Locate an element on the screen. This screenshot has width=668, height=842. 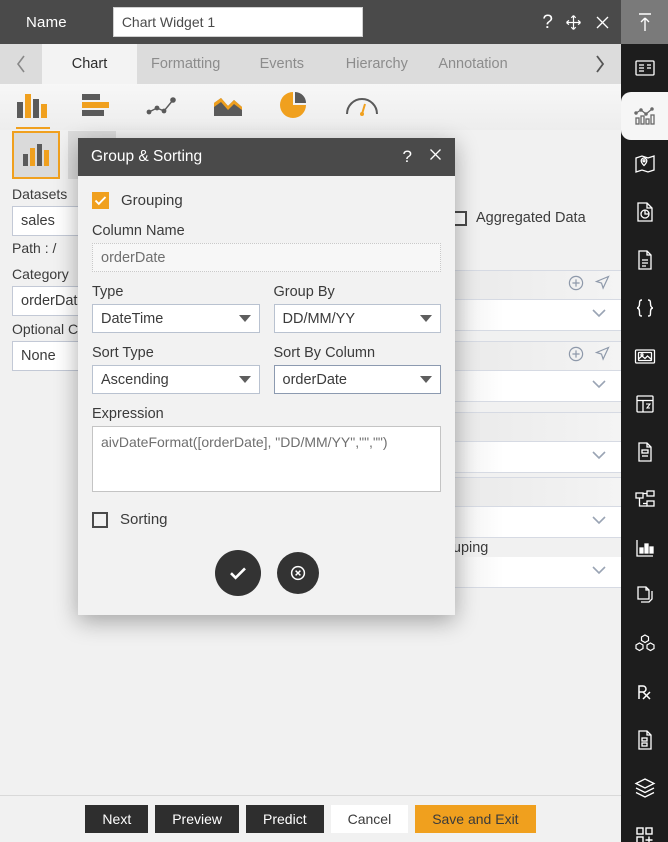
move-cross-icon is located at coordinates (573, 22).